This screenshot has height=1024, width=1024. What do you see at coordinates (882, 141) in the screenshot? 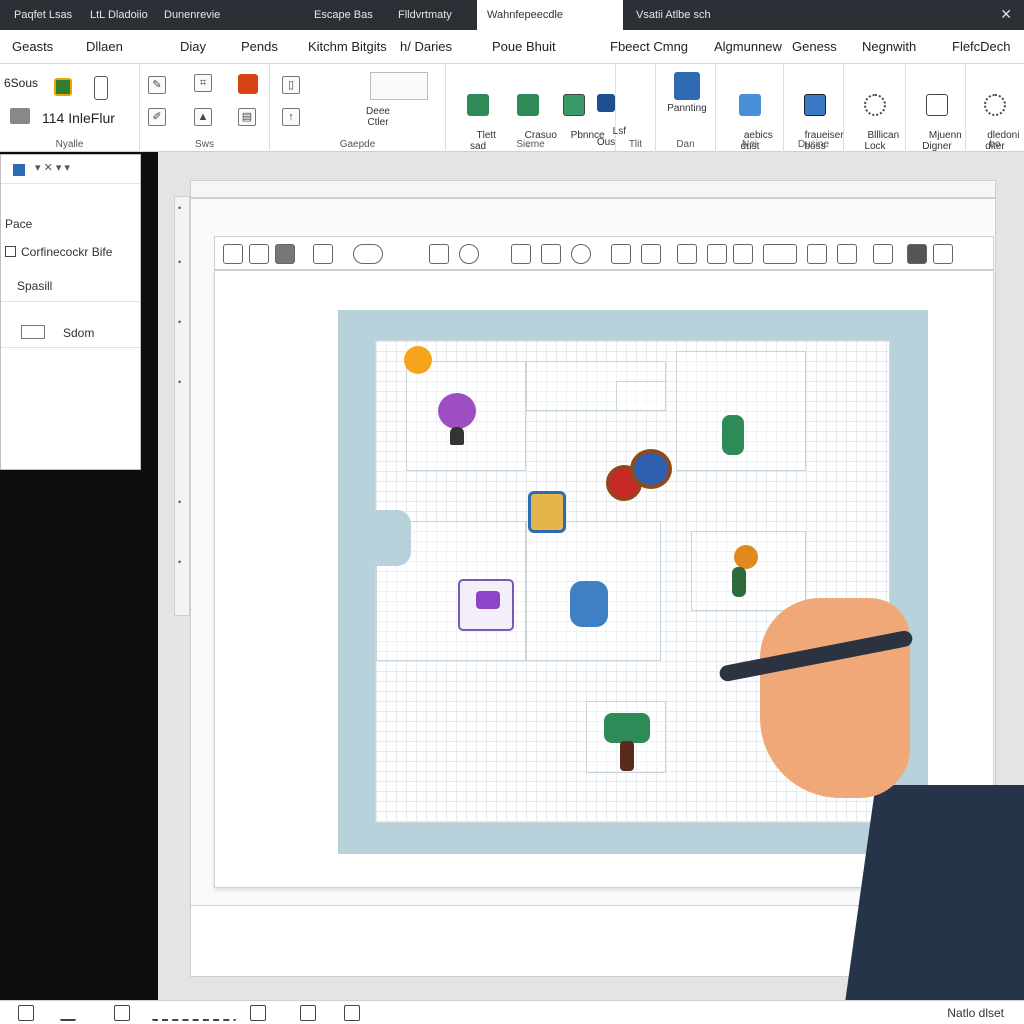
I see `ribbon-button-label: Blllican Lock` at bounding box center [882, 141].